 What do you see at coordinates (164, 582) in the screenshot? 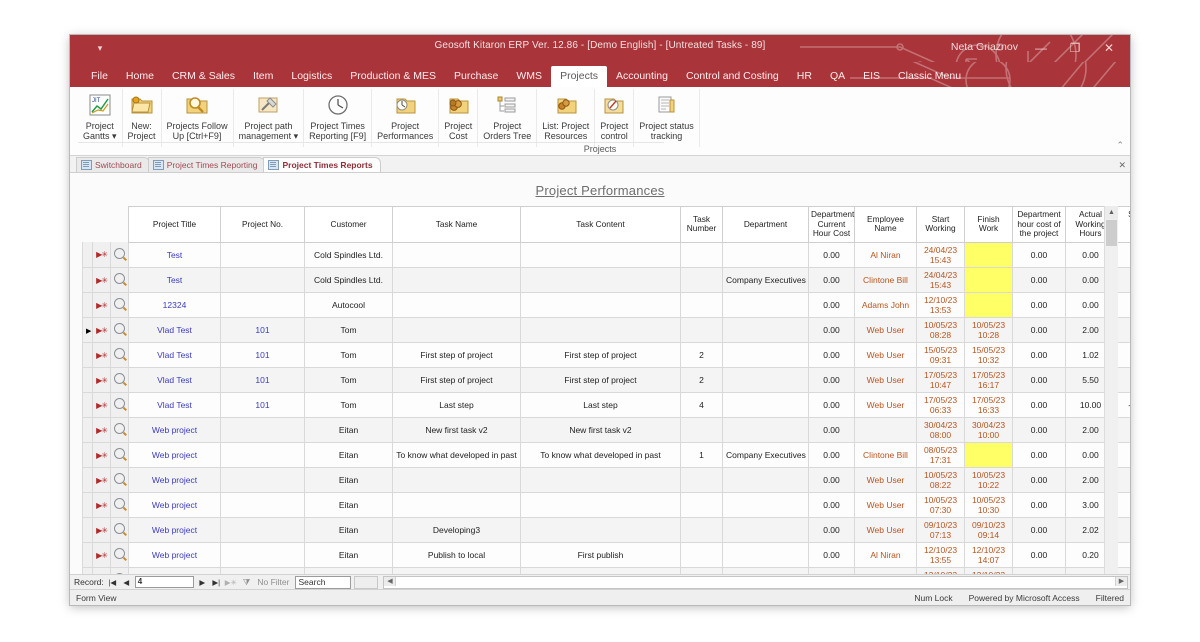
I see `current-record-input: 4` at bounding box center [164, 582].